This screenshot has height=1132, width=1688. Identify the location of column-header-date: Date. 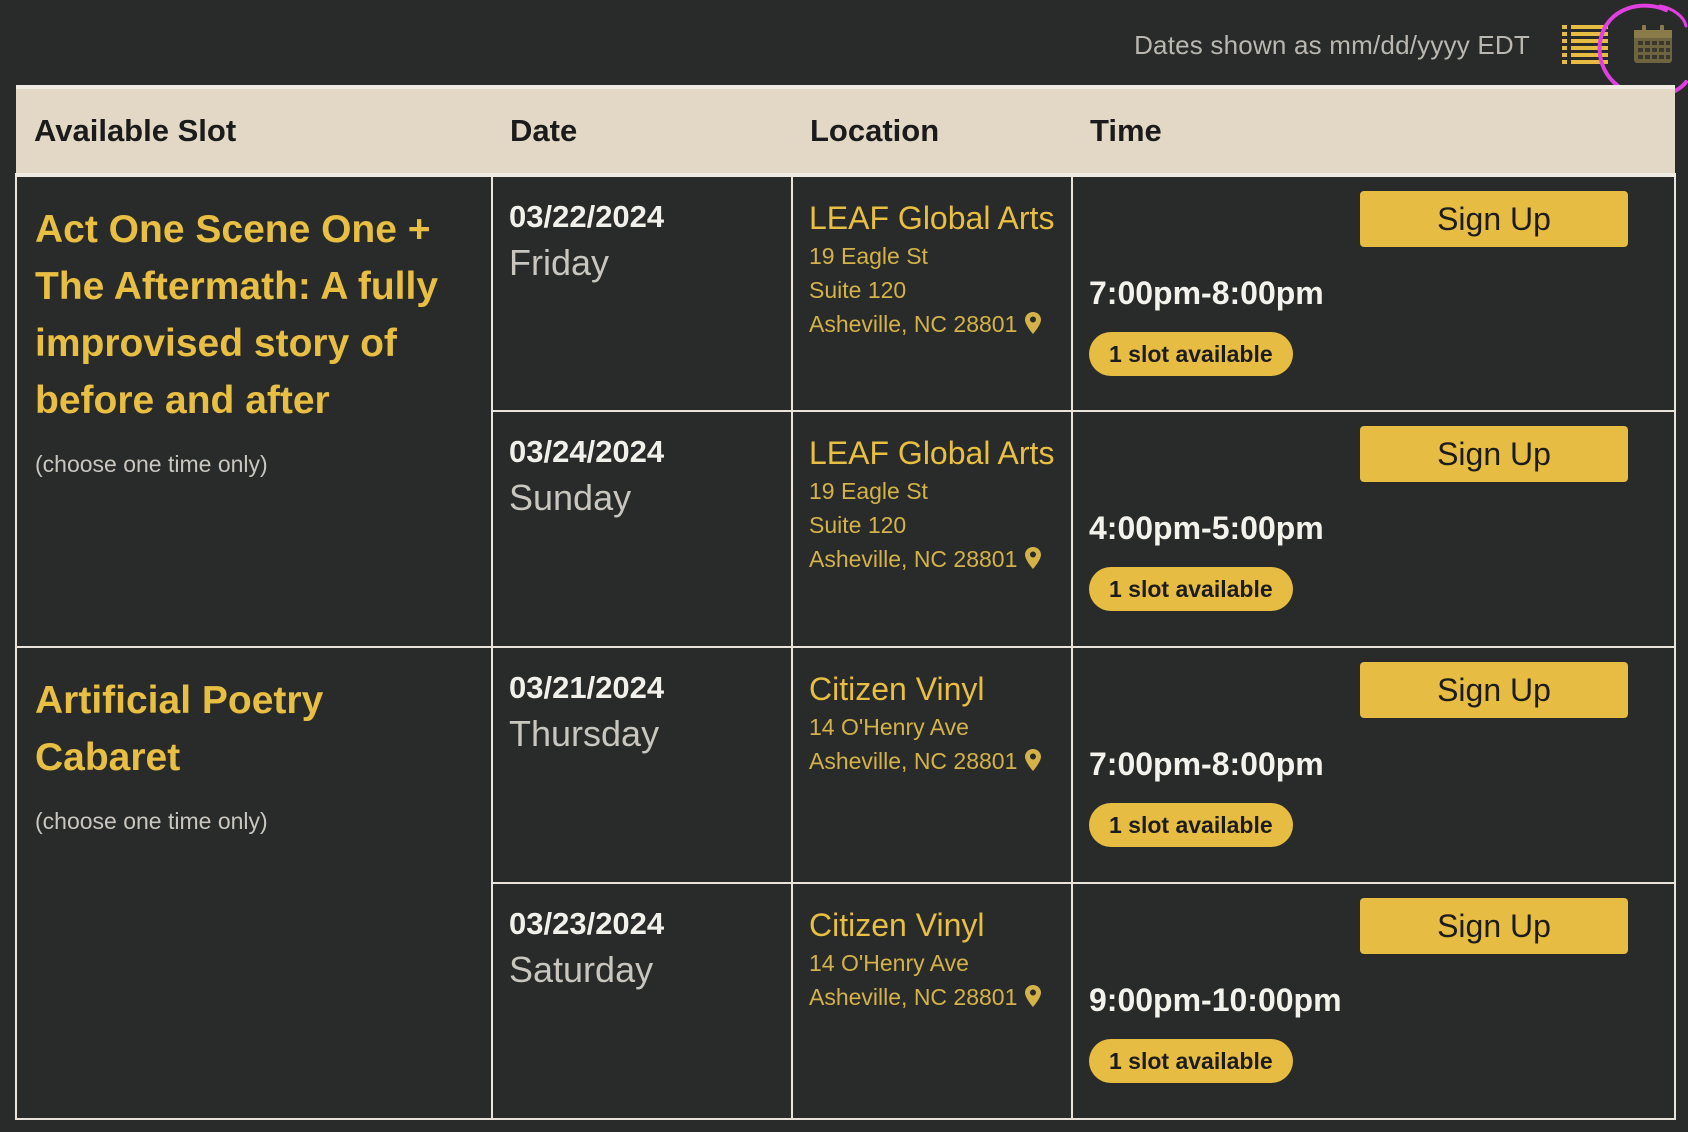
(642, 131).